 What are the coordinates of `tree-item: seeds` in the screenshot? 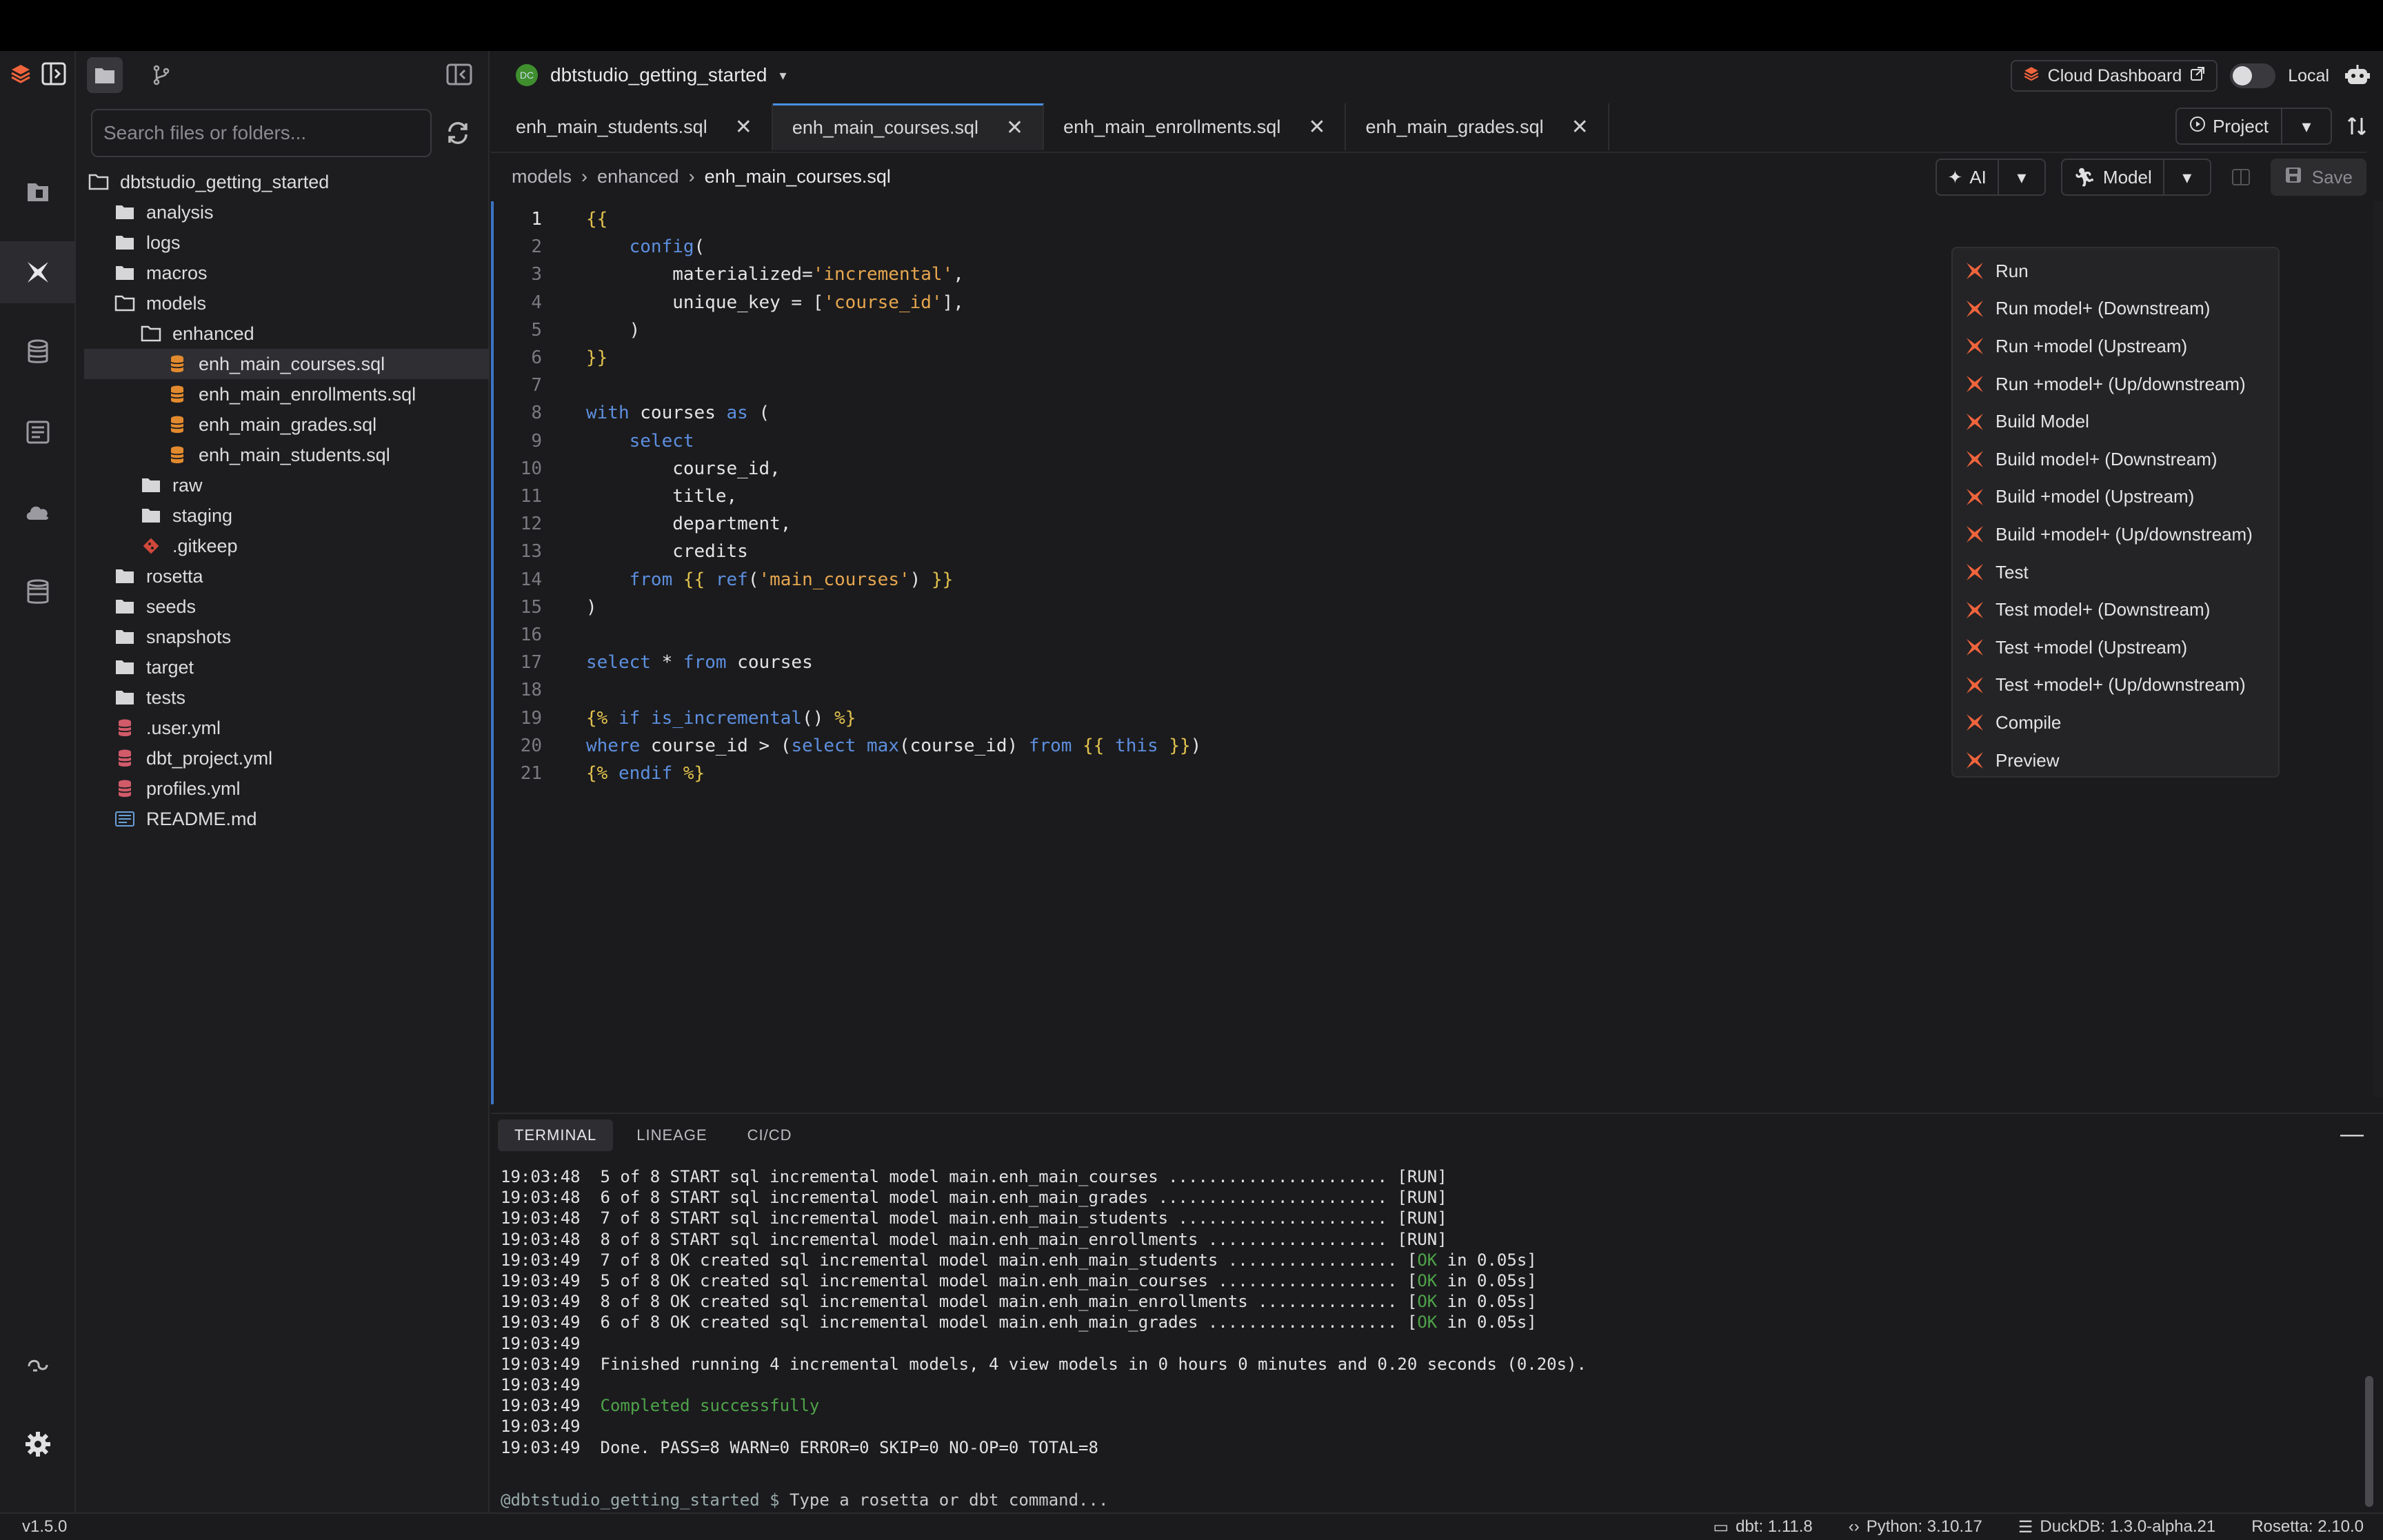 It's located at (283, 607).